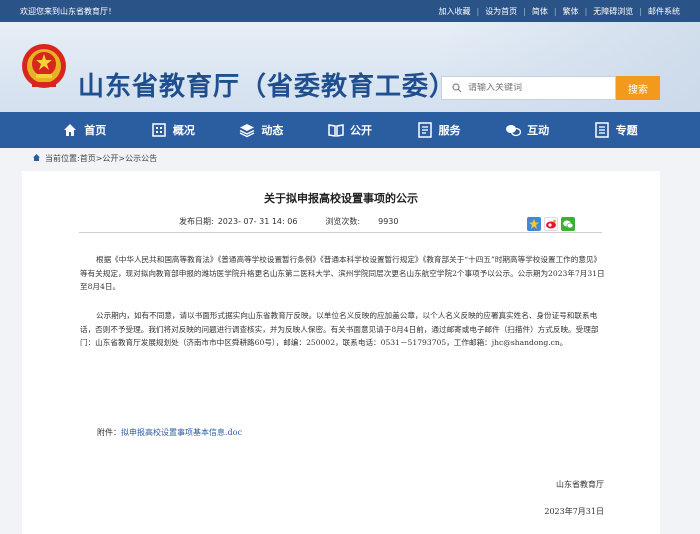 The height and width of the screenshot is (534, 700). I want to click on breadcrumb-announcements: 公示公告, so click(141, 158).